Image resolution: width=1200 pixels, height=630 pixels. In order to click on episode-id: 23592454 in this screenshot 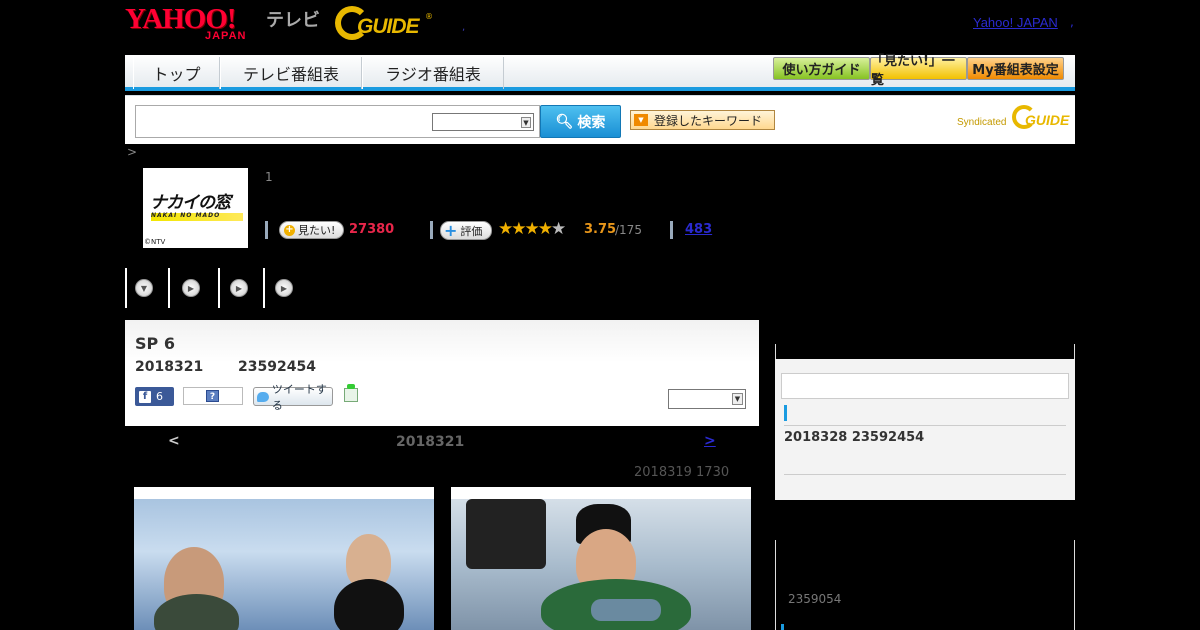, I will do `click(277, 367)`.